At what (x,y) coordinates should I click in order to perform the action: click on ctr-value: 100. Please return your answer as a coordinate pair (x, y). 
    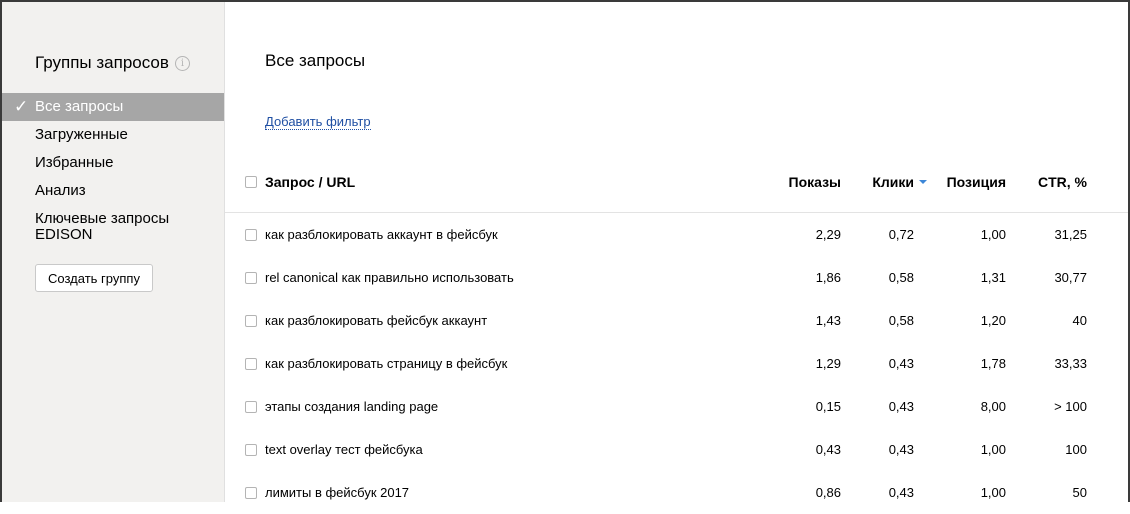
    Looking at the image, I should click on (1076, 449).